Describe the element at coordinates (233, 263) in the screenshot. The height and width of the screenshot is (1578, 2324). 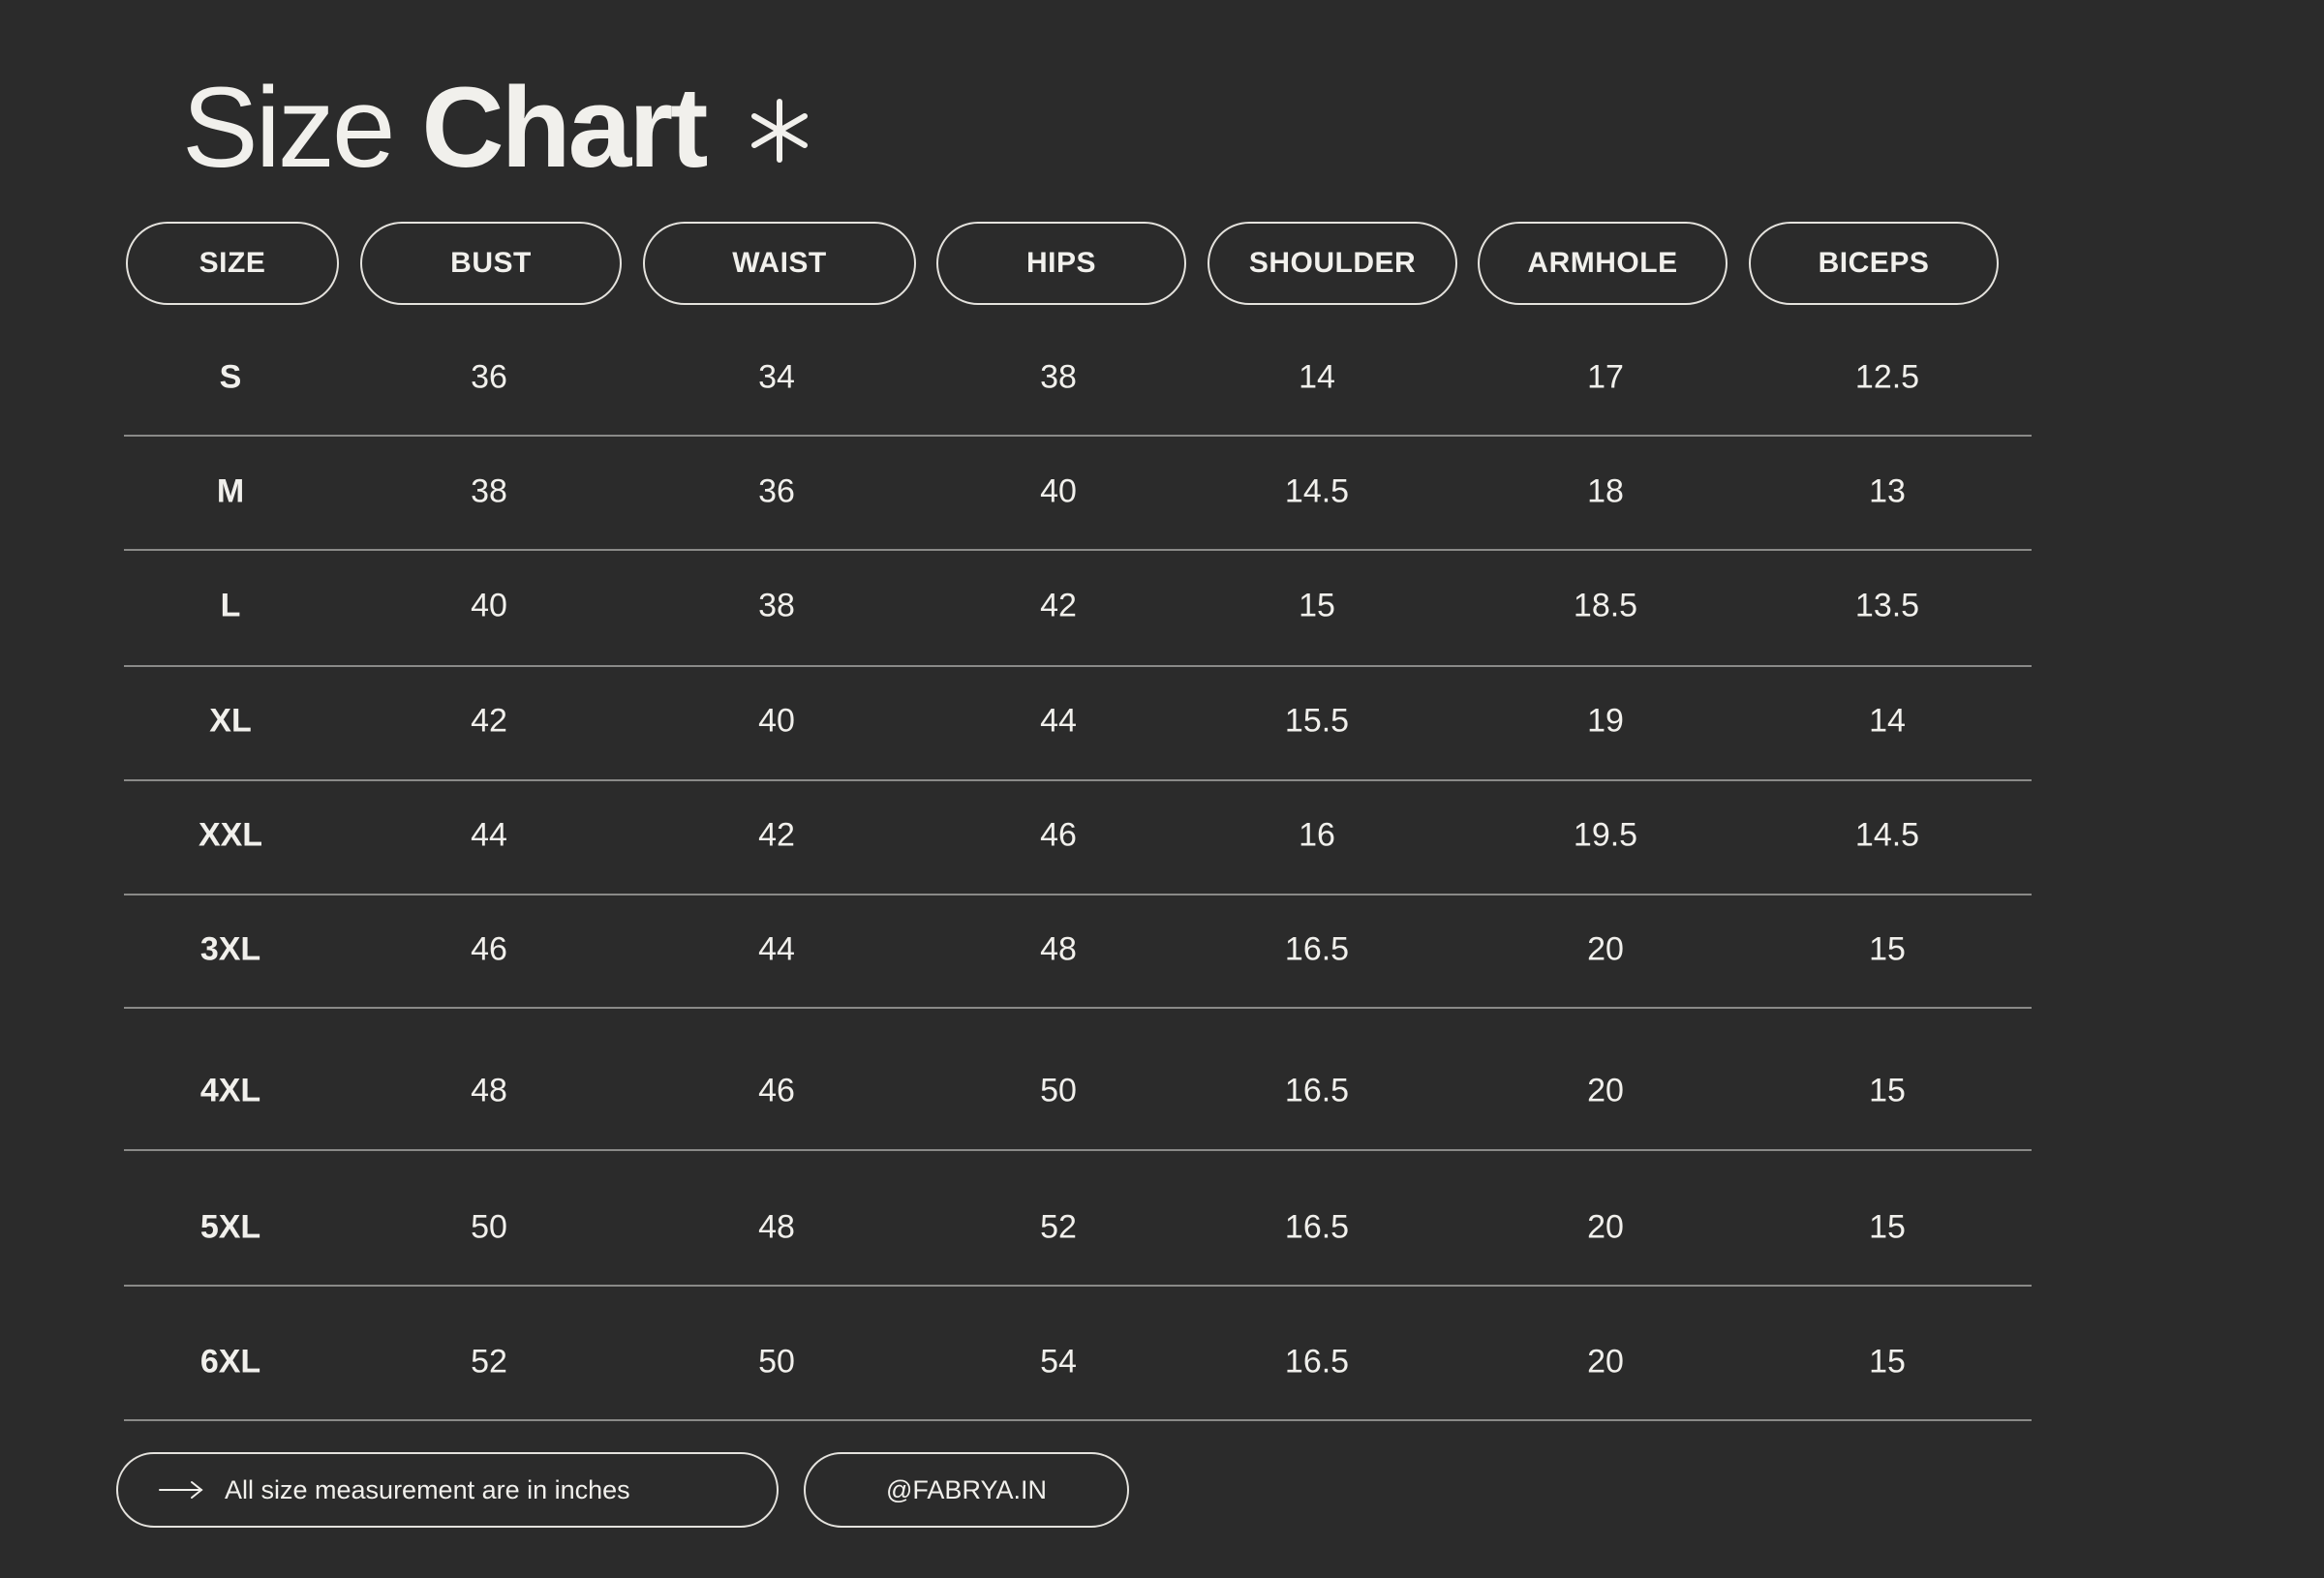
I see `column-header-size: SIZE` at that location.